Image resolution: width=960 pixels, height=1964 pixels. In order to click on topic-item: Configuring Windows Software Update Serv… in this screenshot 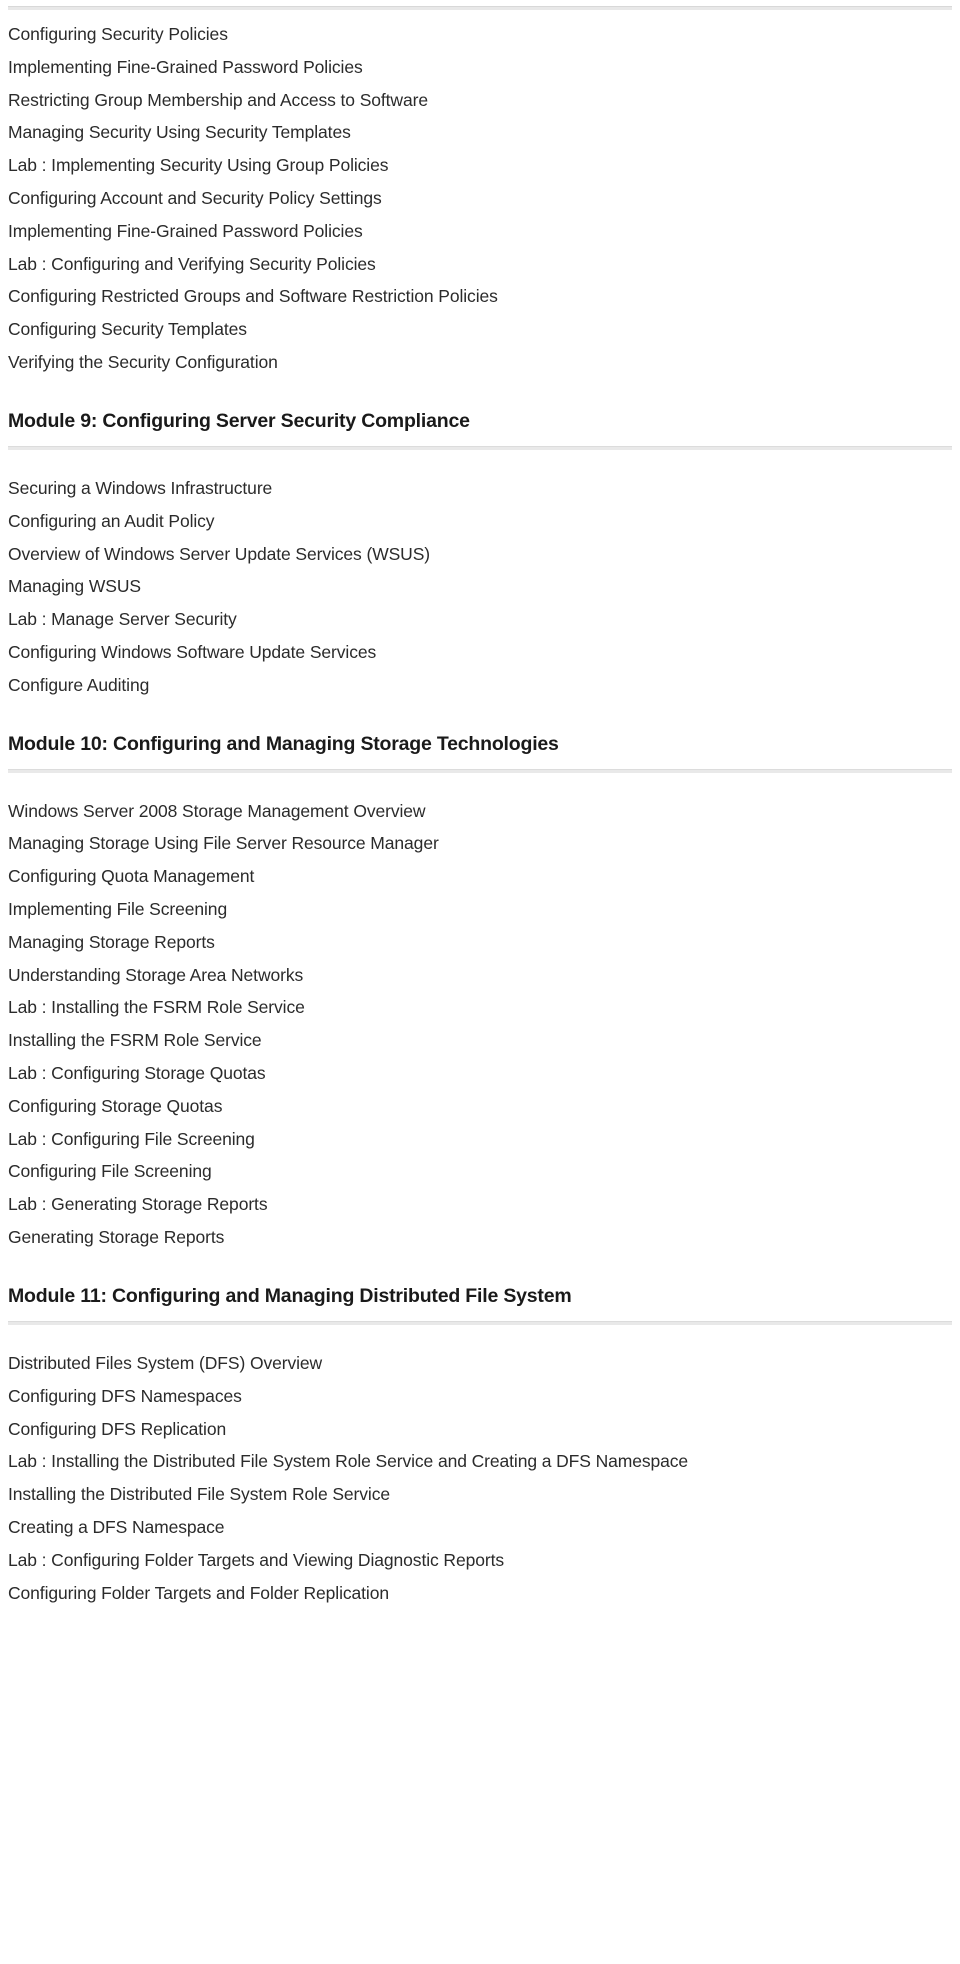, I will do `click(192, 651)`.